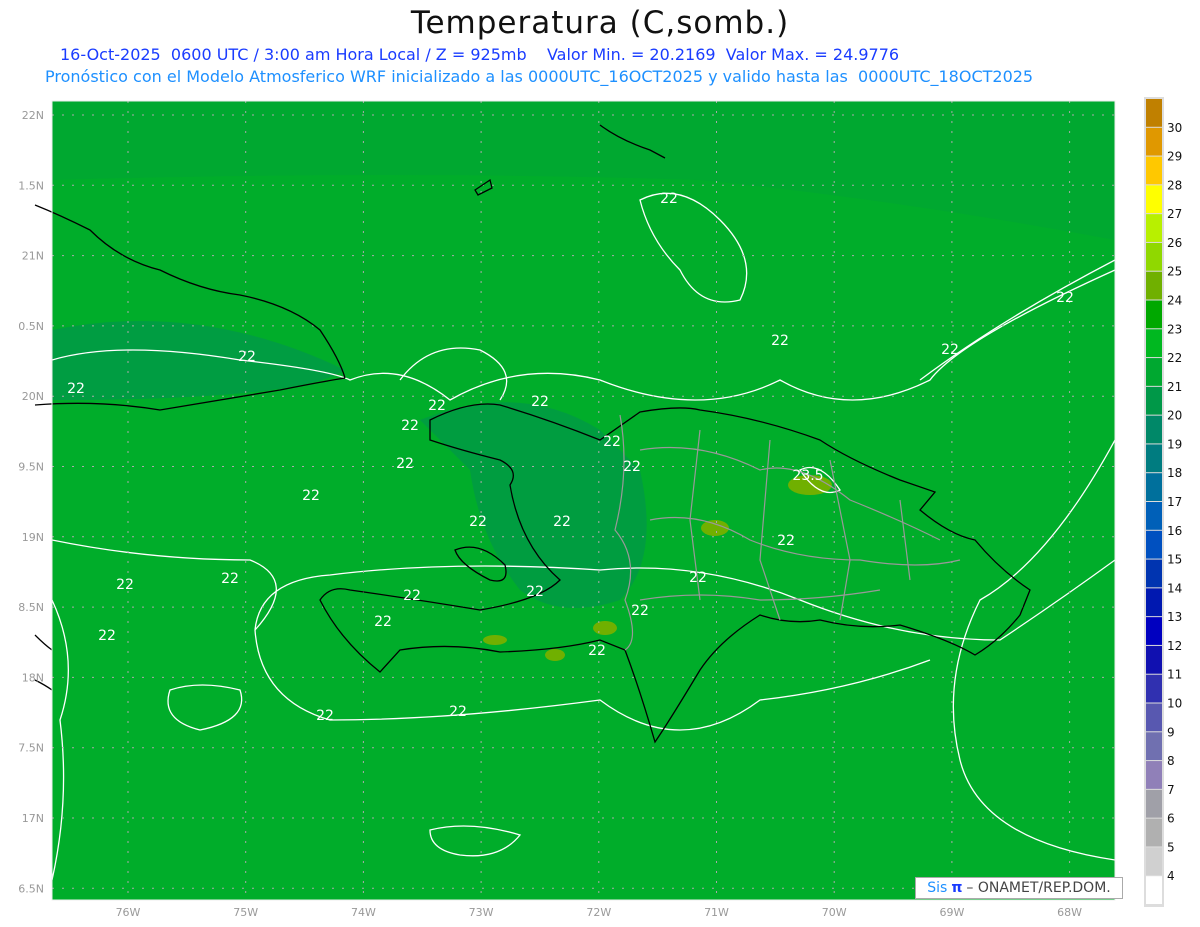 This screenshot has height=927, width=1200. Describe the element at coordinates (598, 912) in the screenshot. I see `longitude-label: 72W` at that location.